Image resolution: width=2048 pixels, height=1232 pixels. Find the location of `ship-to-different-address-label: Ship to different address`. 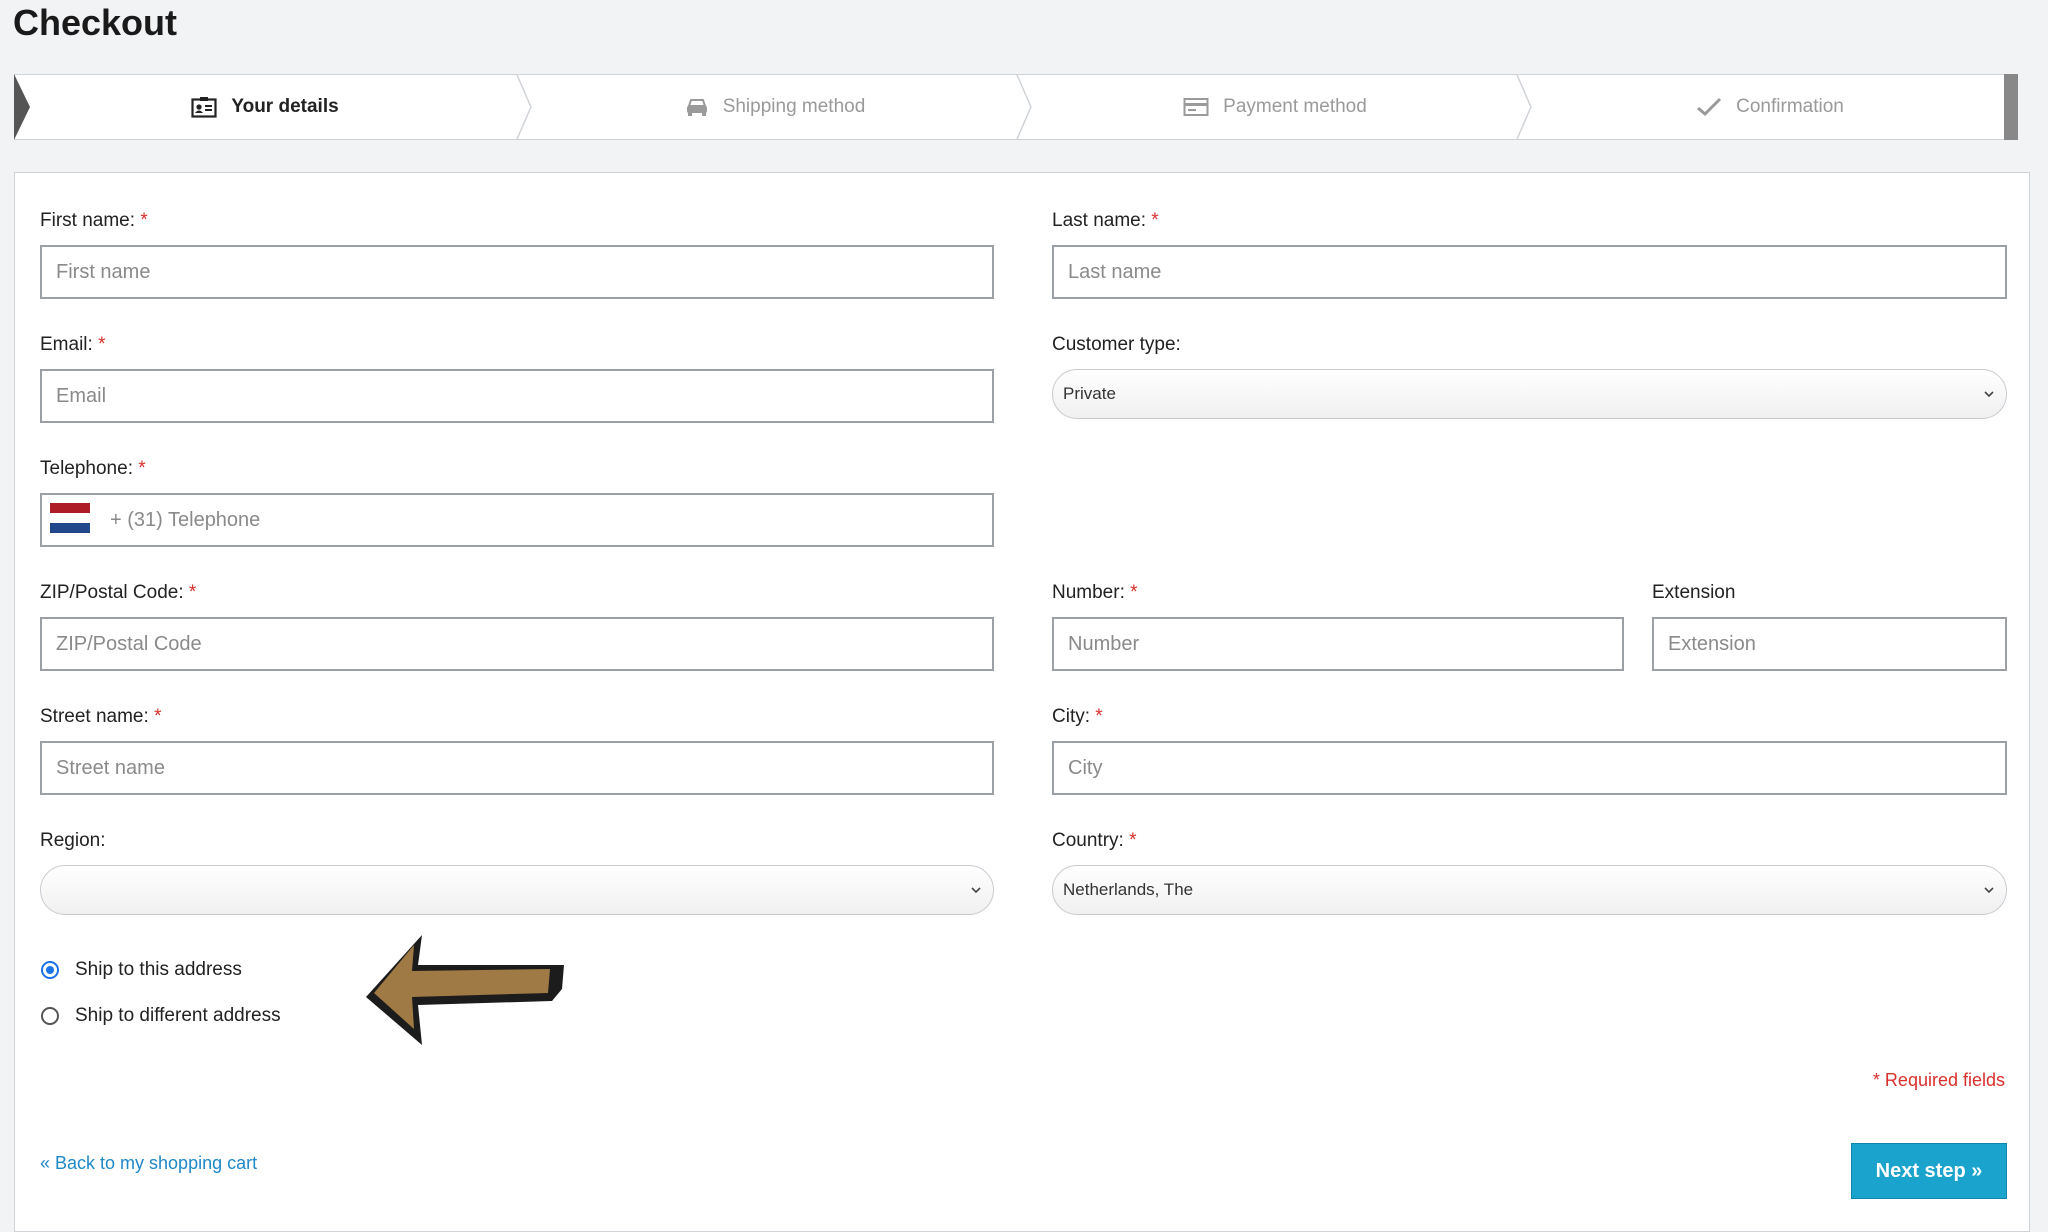

ship-to-different-address-label: Ship to different address is located at coordinates (178, 1015).